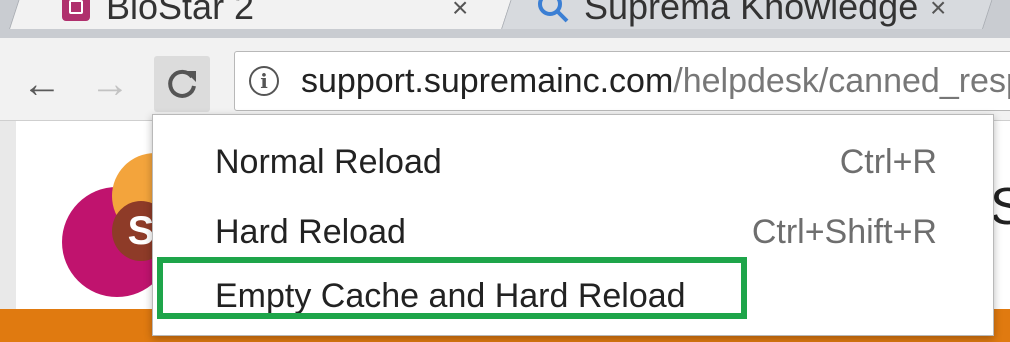 The image size is (1010, 342). I want to click on reload-icon, so click(182, 83).